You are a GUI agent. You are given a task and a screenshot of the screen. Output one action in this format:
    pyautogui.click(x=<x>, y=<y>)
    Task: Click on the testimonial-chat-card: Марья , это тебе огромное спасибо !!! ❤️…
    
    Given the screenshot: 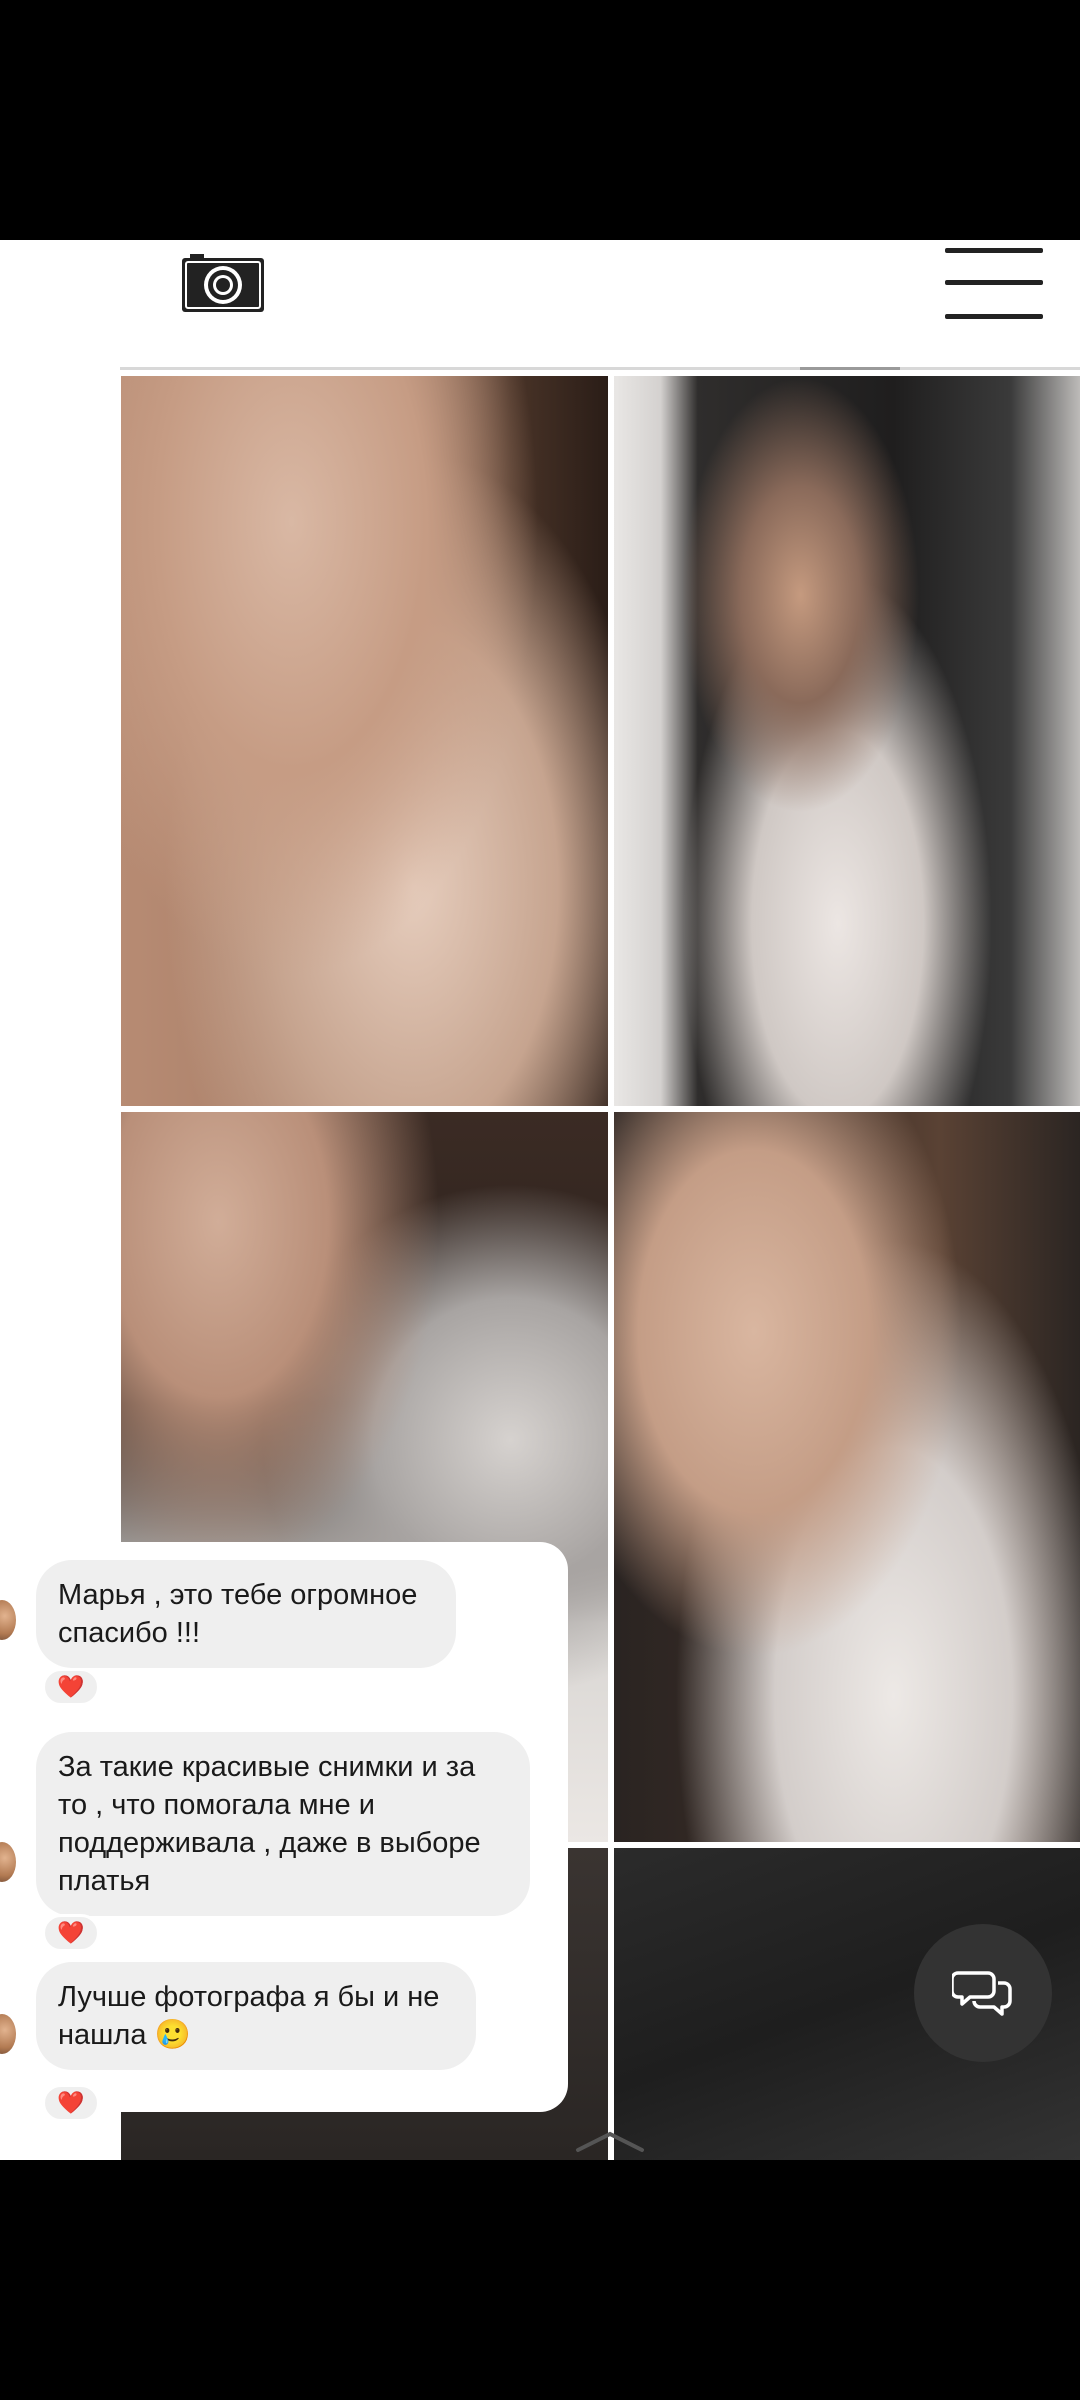 What is the action you would take?
    pyautogui.click(x=284, y=1832)
    